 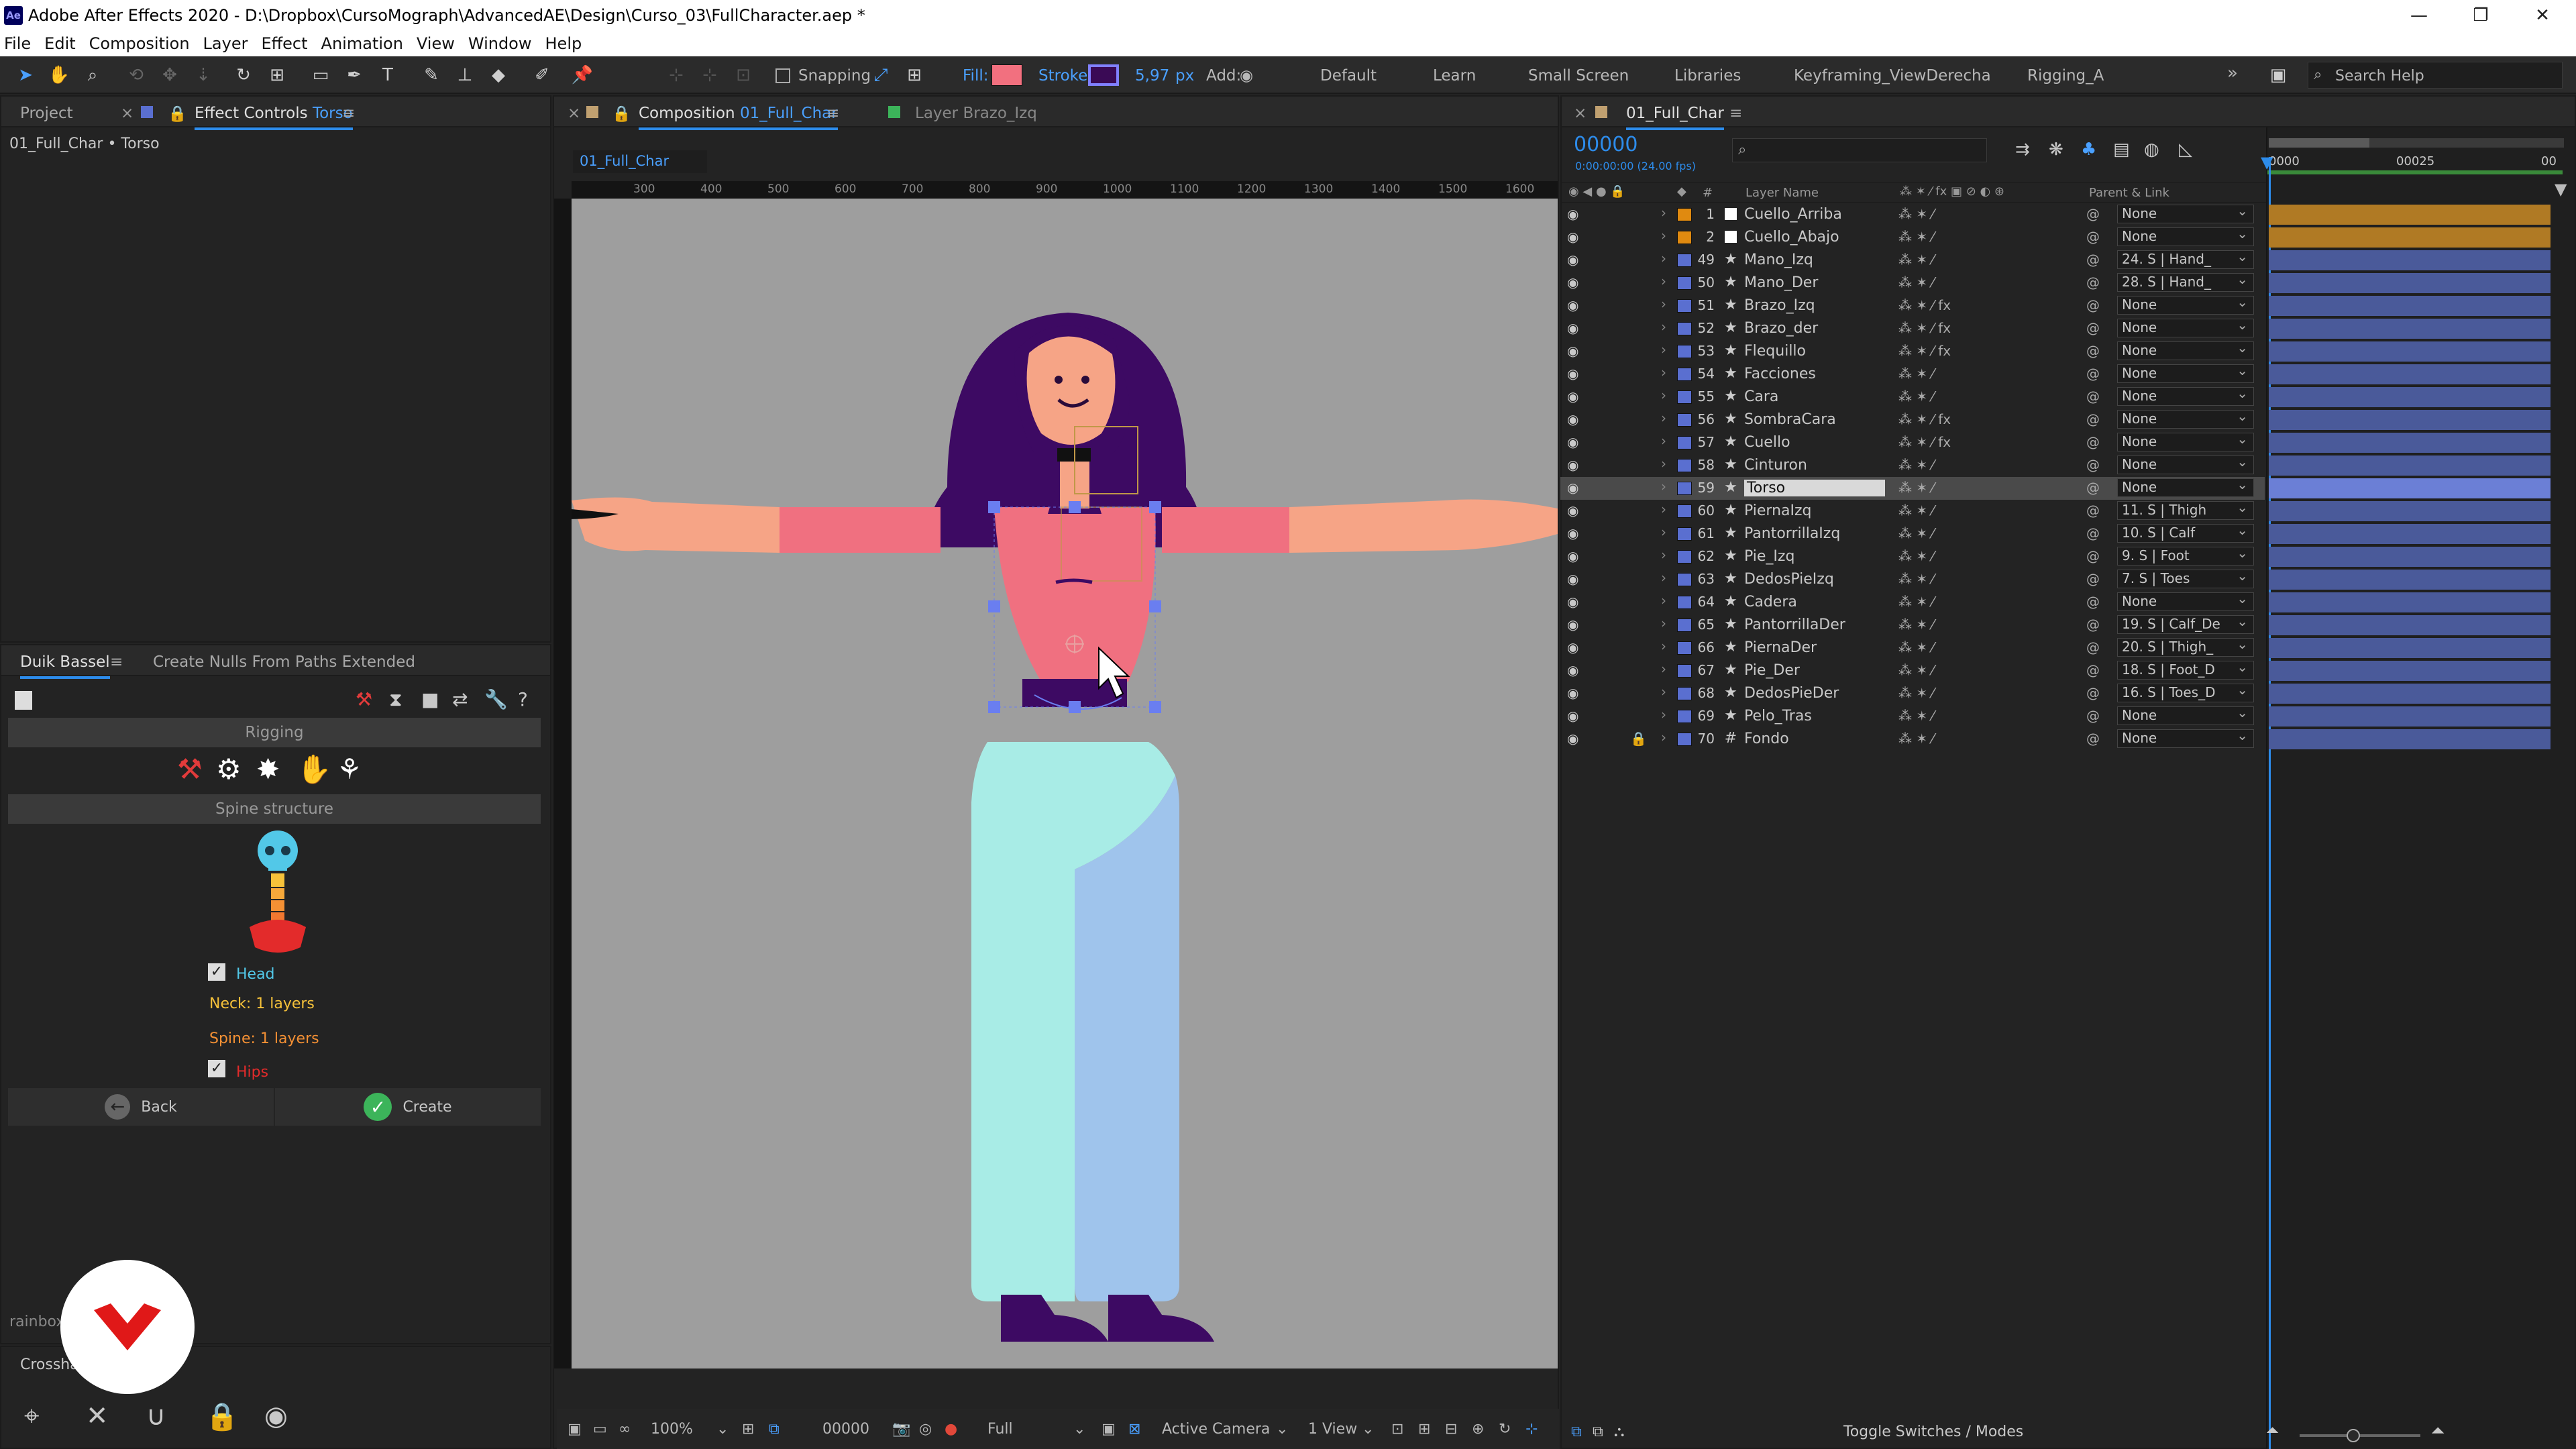 I want to click on current-timecode: 00000, so click(x=845, y=1429).